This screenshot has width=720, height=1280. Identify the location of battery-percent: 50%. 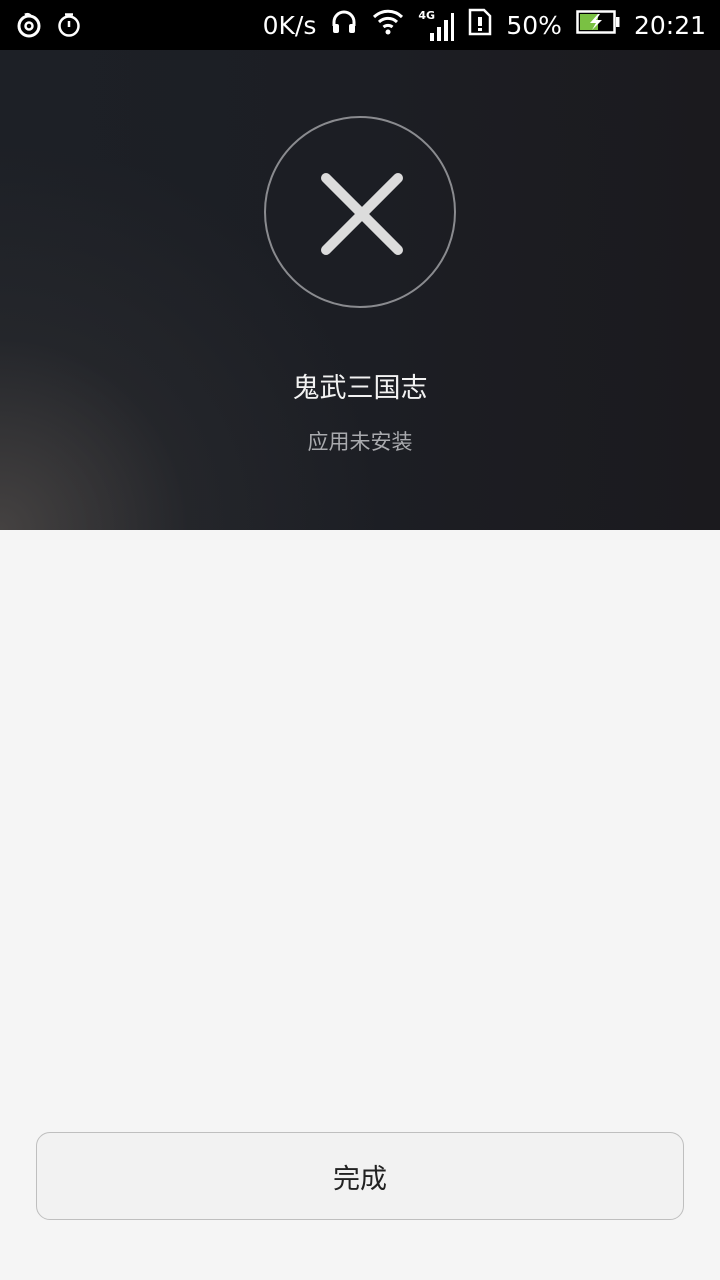
(534, 25).